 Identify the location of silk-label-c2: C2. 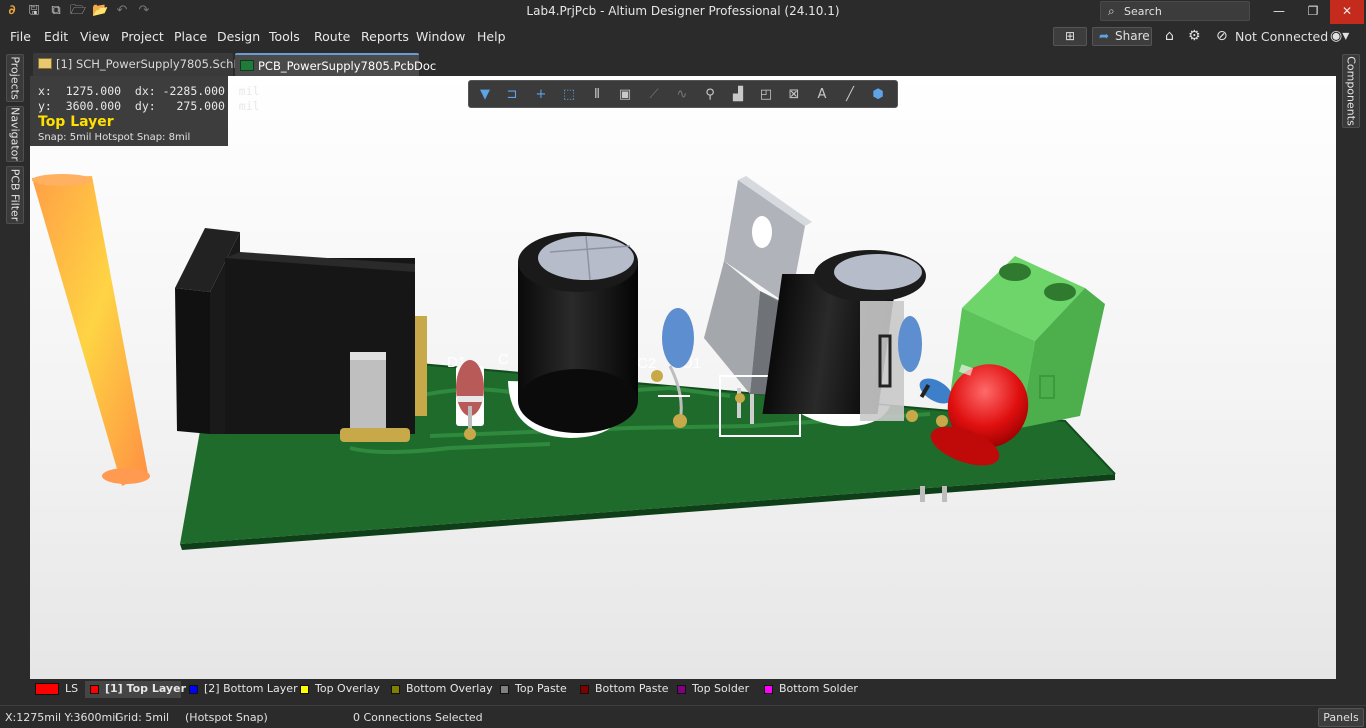
(646, 363).